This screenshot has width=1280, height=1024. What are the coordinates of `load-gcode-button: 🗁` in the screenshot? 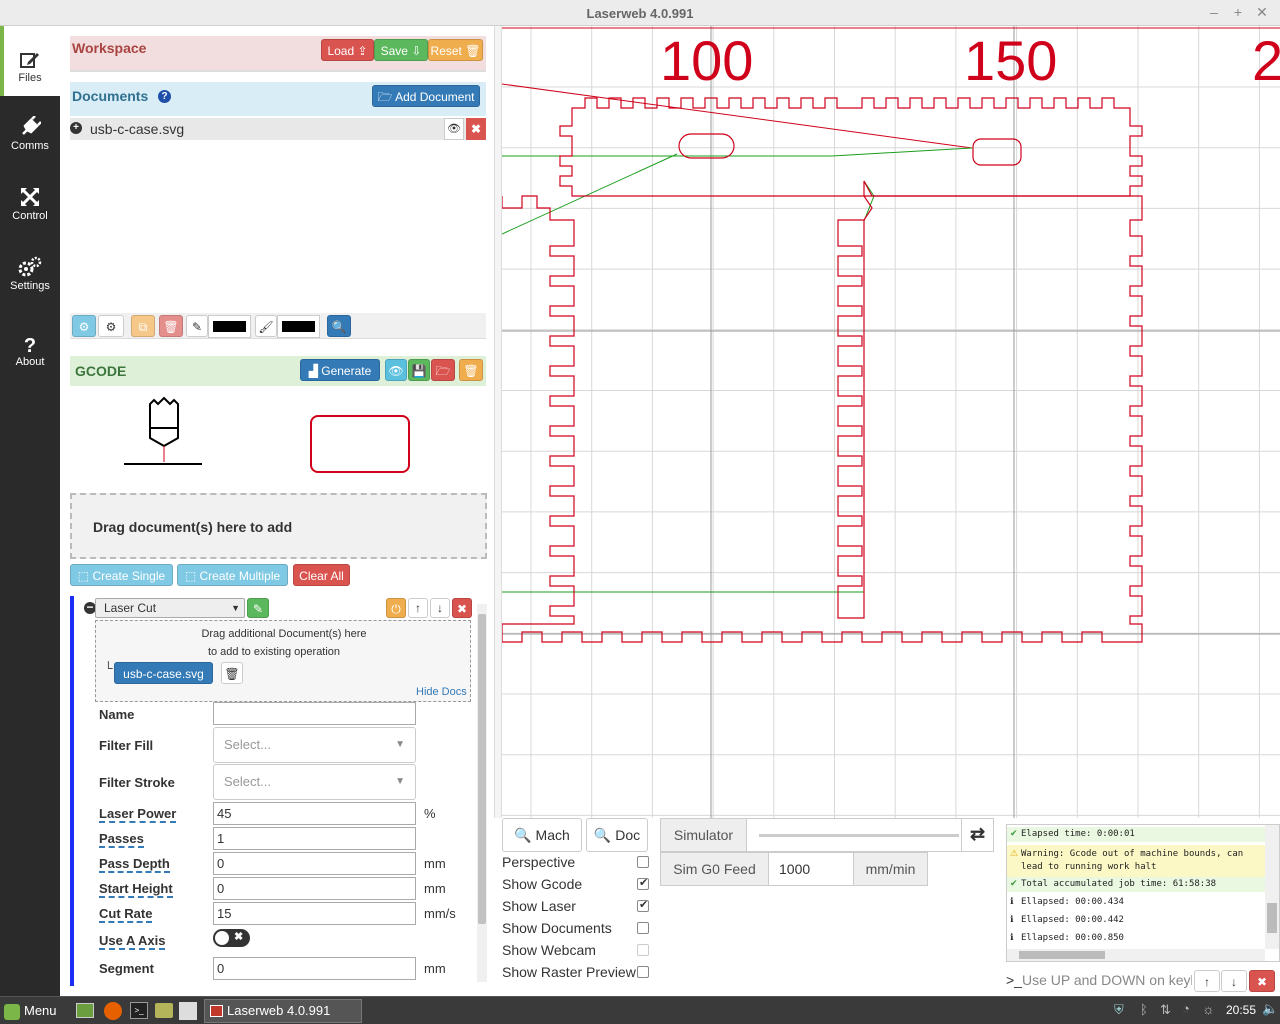 It's located at (443, 370).